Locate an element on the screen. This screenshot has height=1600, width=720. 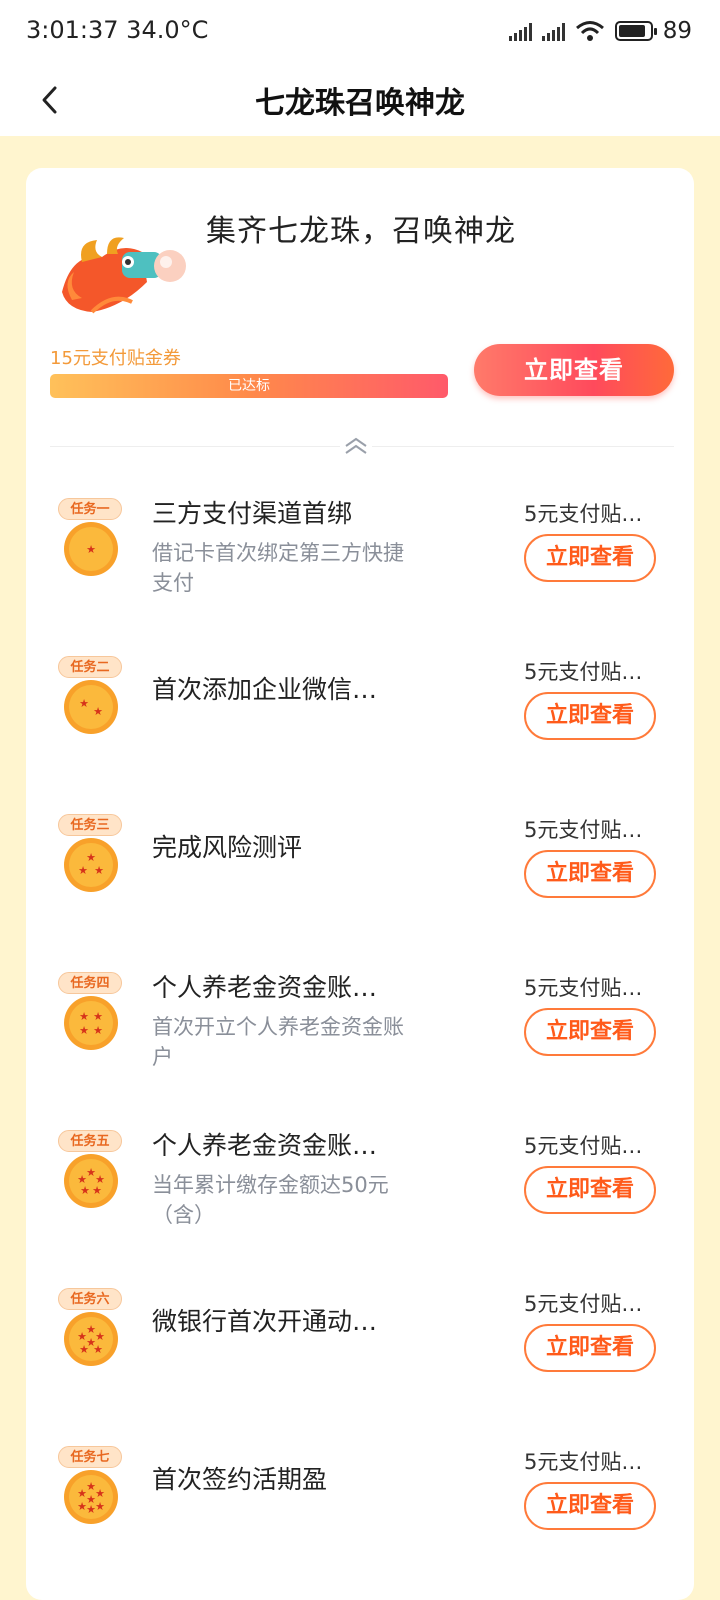
dragon-ball-icon: ★★ ★ is located at coordinates (91, 865).